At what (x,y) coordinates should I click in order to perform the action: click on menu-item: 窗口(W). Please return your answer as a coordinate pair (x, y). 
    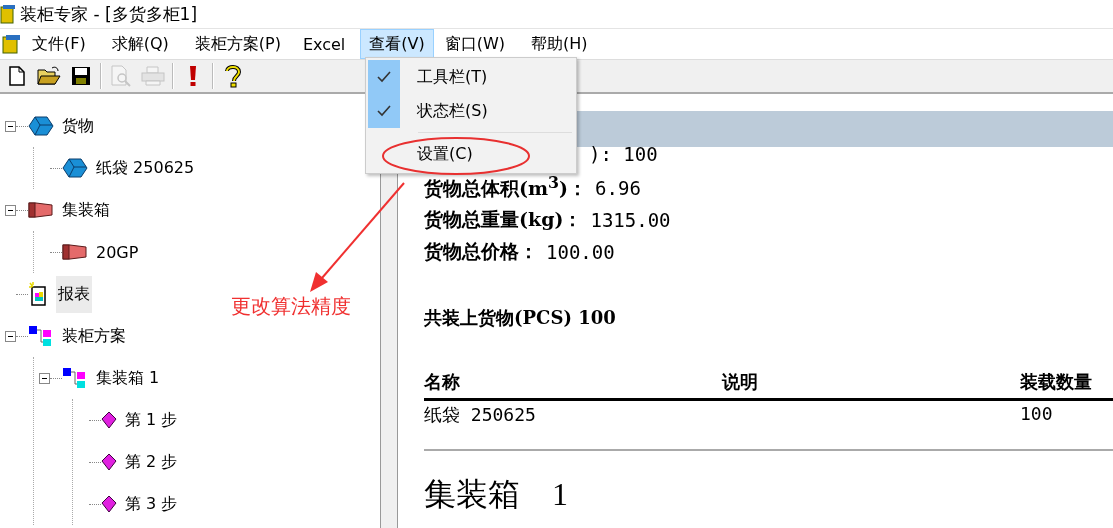
    Looking at the image, I should click on (475, 44).